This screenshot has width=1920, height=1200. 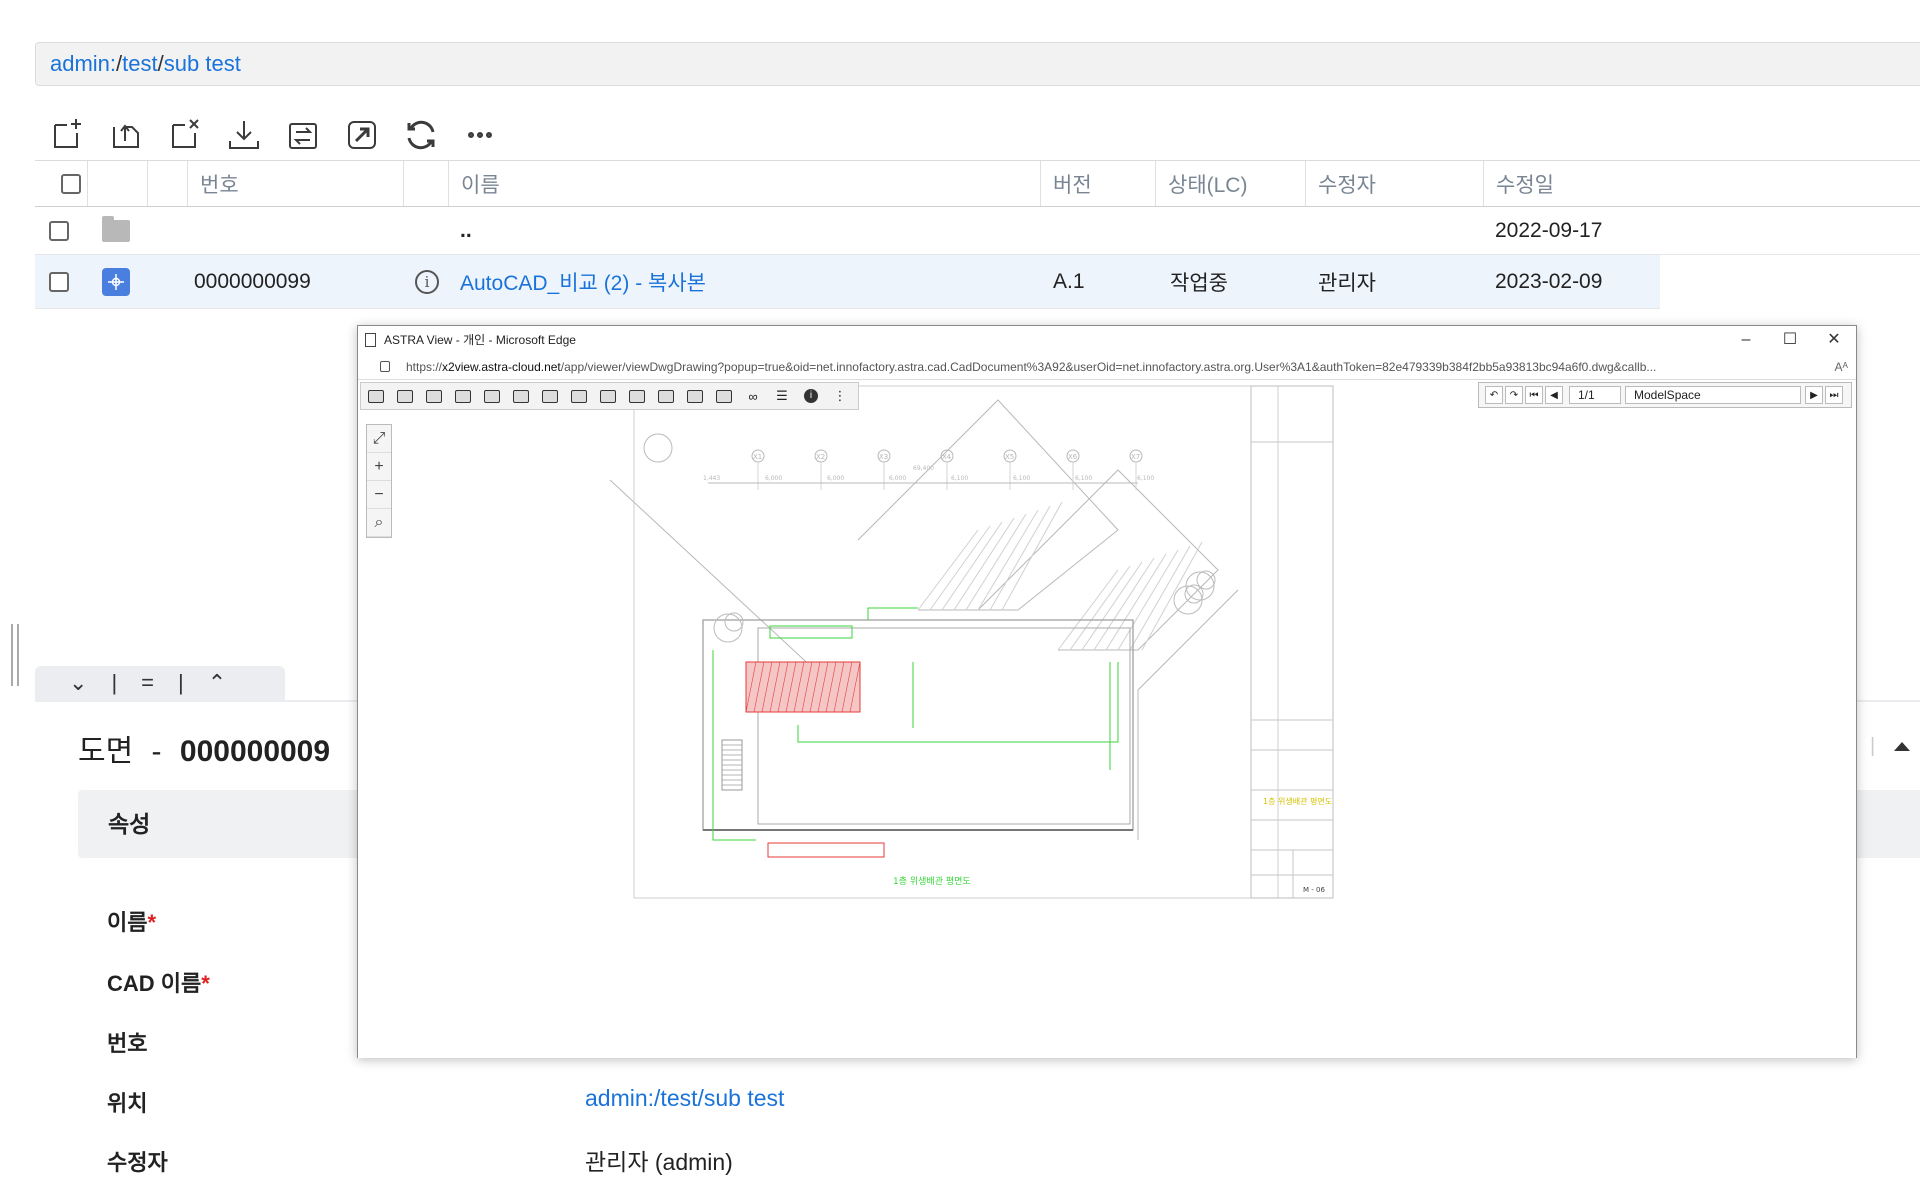 I want to click on delete-icon, so click(x=185, y=133).